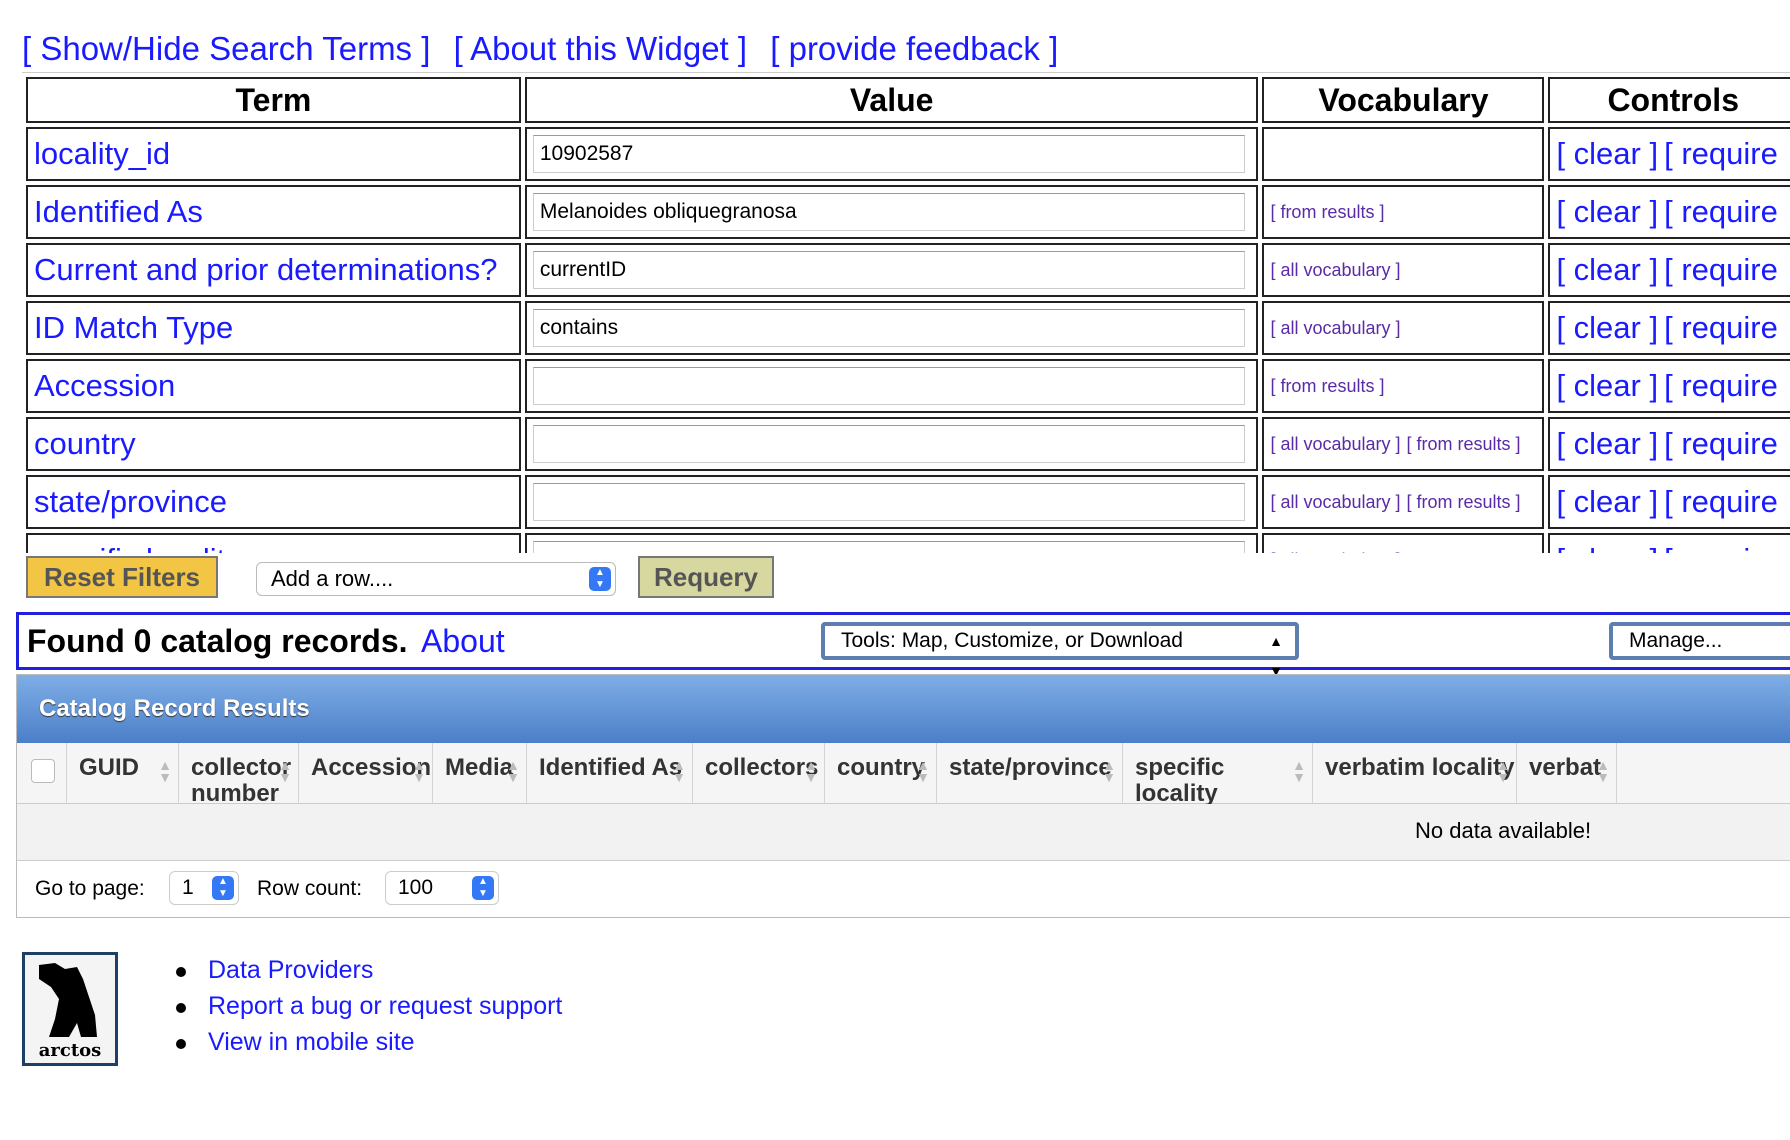 The height and width of the screenshot is (1140, 1790). Describe the element at coordinates (706, 577) in the screenshot. I see `requery-button: Requery` at that location.